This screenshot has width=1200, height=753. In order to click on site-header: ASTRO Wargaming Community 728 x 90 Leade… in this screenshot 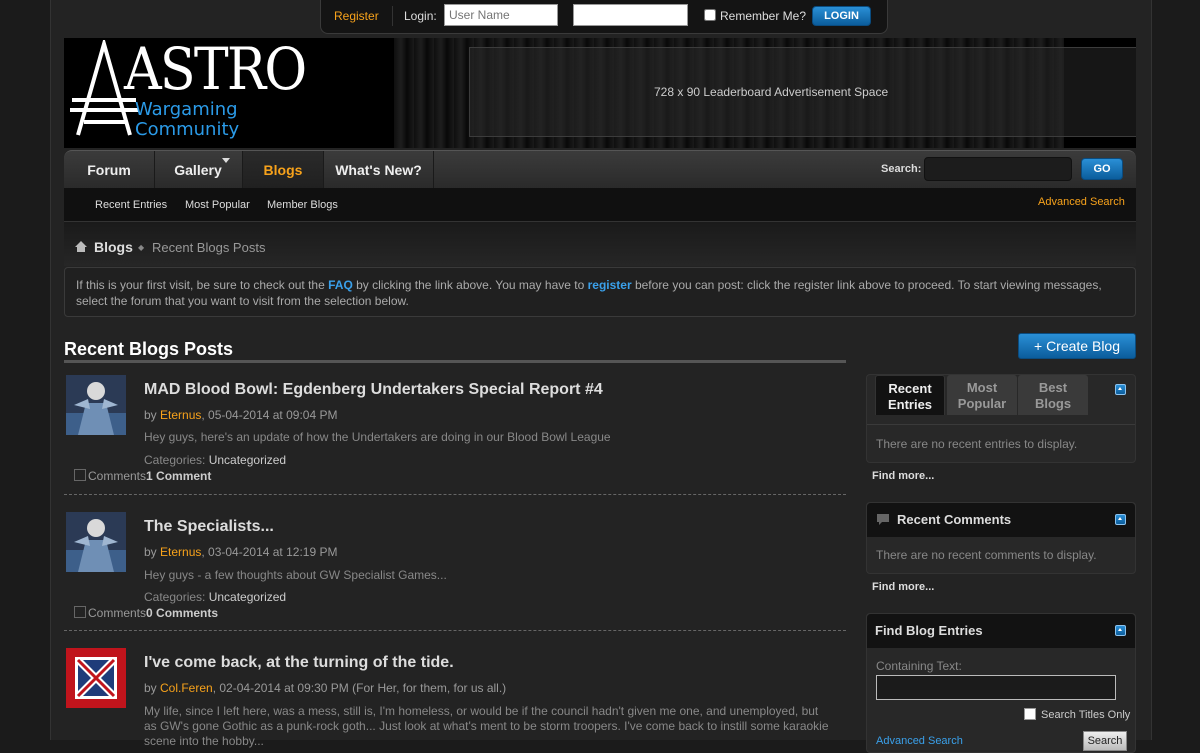, I will do `click(600, 93)`.